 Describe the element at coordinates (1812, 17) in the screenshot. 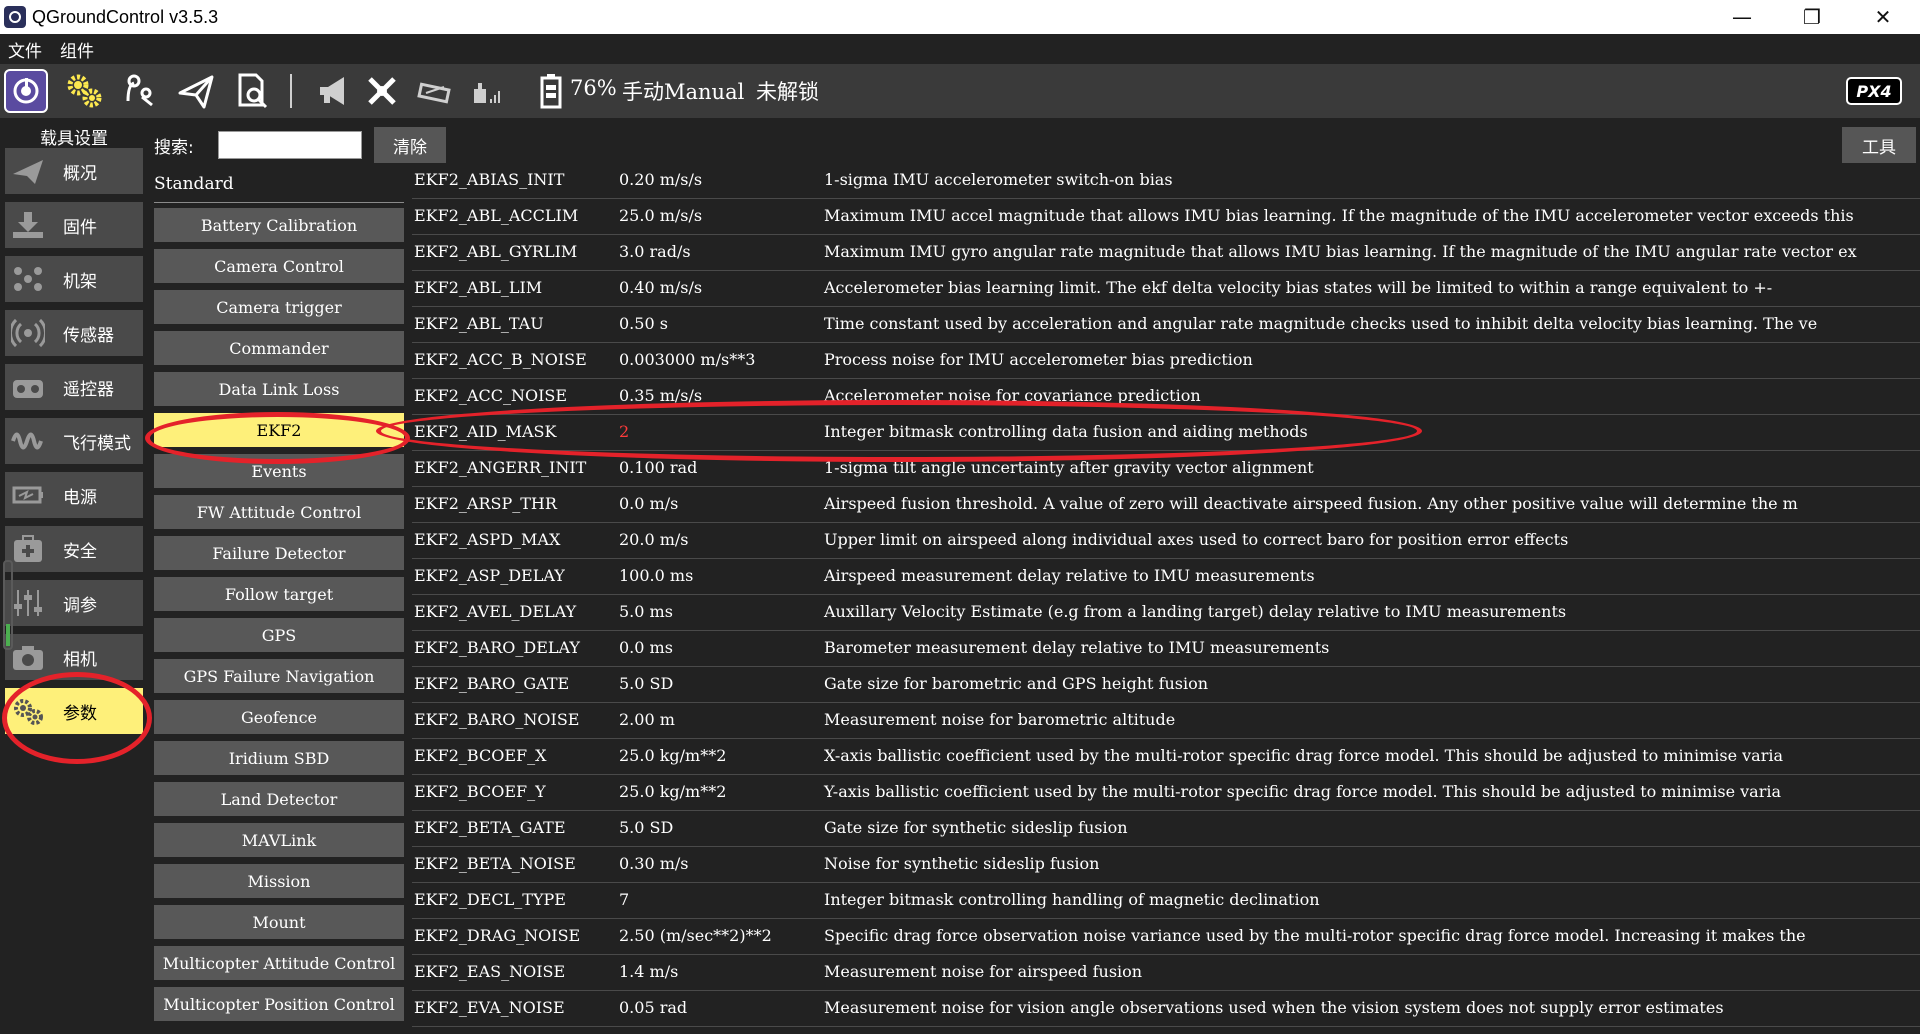

I see `restore-button: ❐` at that location.